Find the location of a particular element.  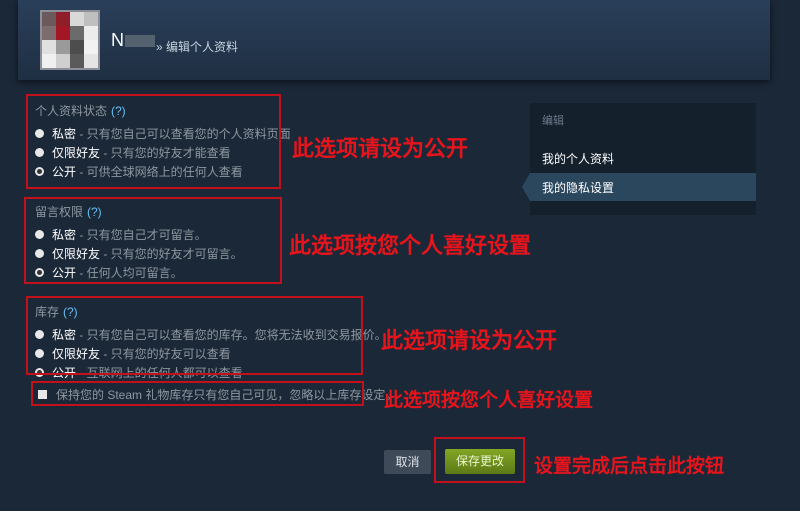

note-save-button: 设置完成后点击此按钮 is located at coordinates (629, 466).